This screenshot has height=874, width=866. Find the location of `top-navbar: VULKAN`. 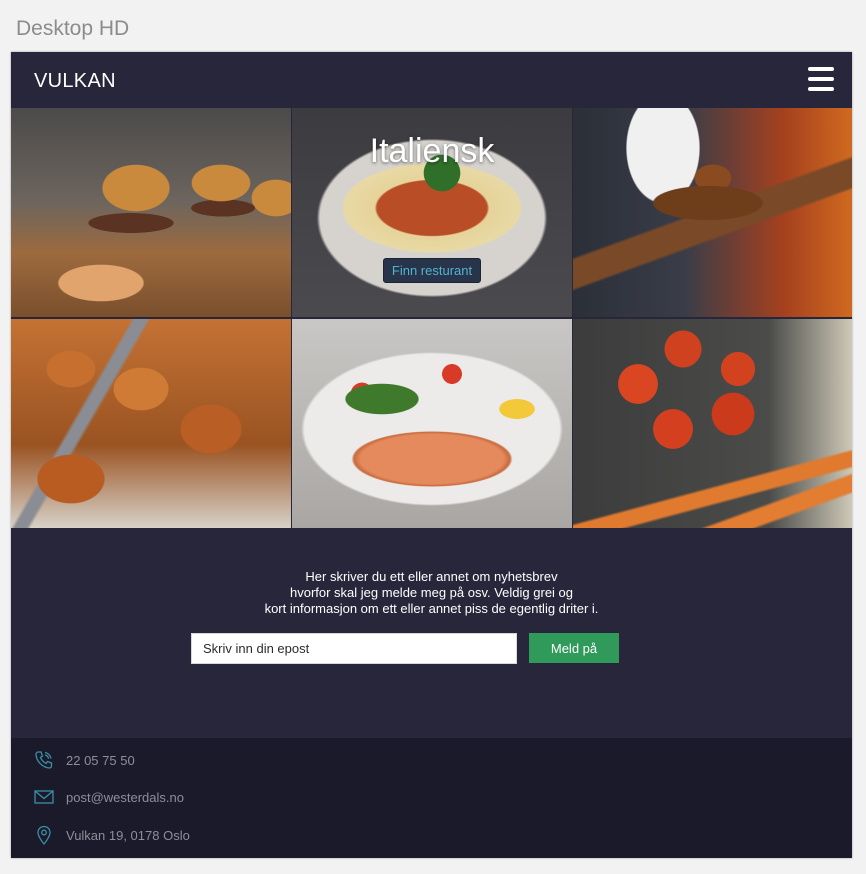

top-navbar: VULKAN is located at coordinates (431, 80).